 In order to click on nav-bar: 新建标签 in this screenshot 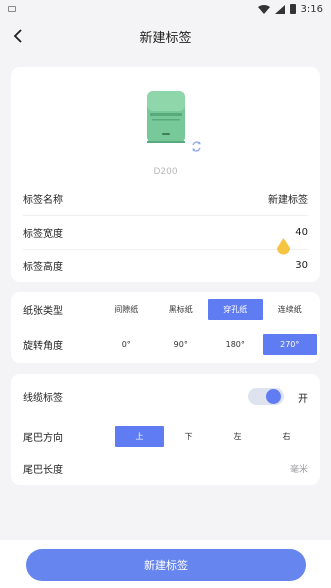, I will do `click(165, 36)`.